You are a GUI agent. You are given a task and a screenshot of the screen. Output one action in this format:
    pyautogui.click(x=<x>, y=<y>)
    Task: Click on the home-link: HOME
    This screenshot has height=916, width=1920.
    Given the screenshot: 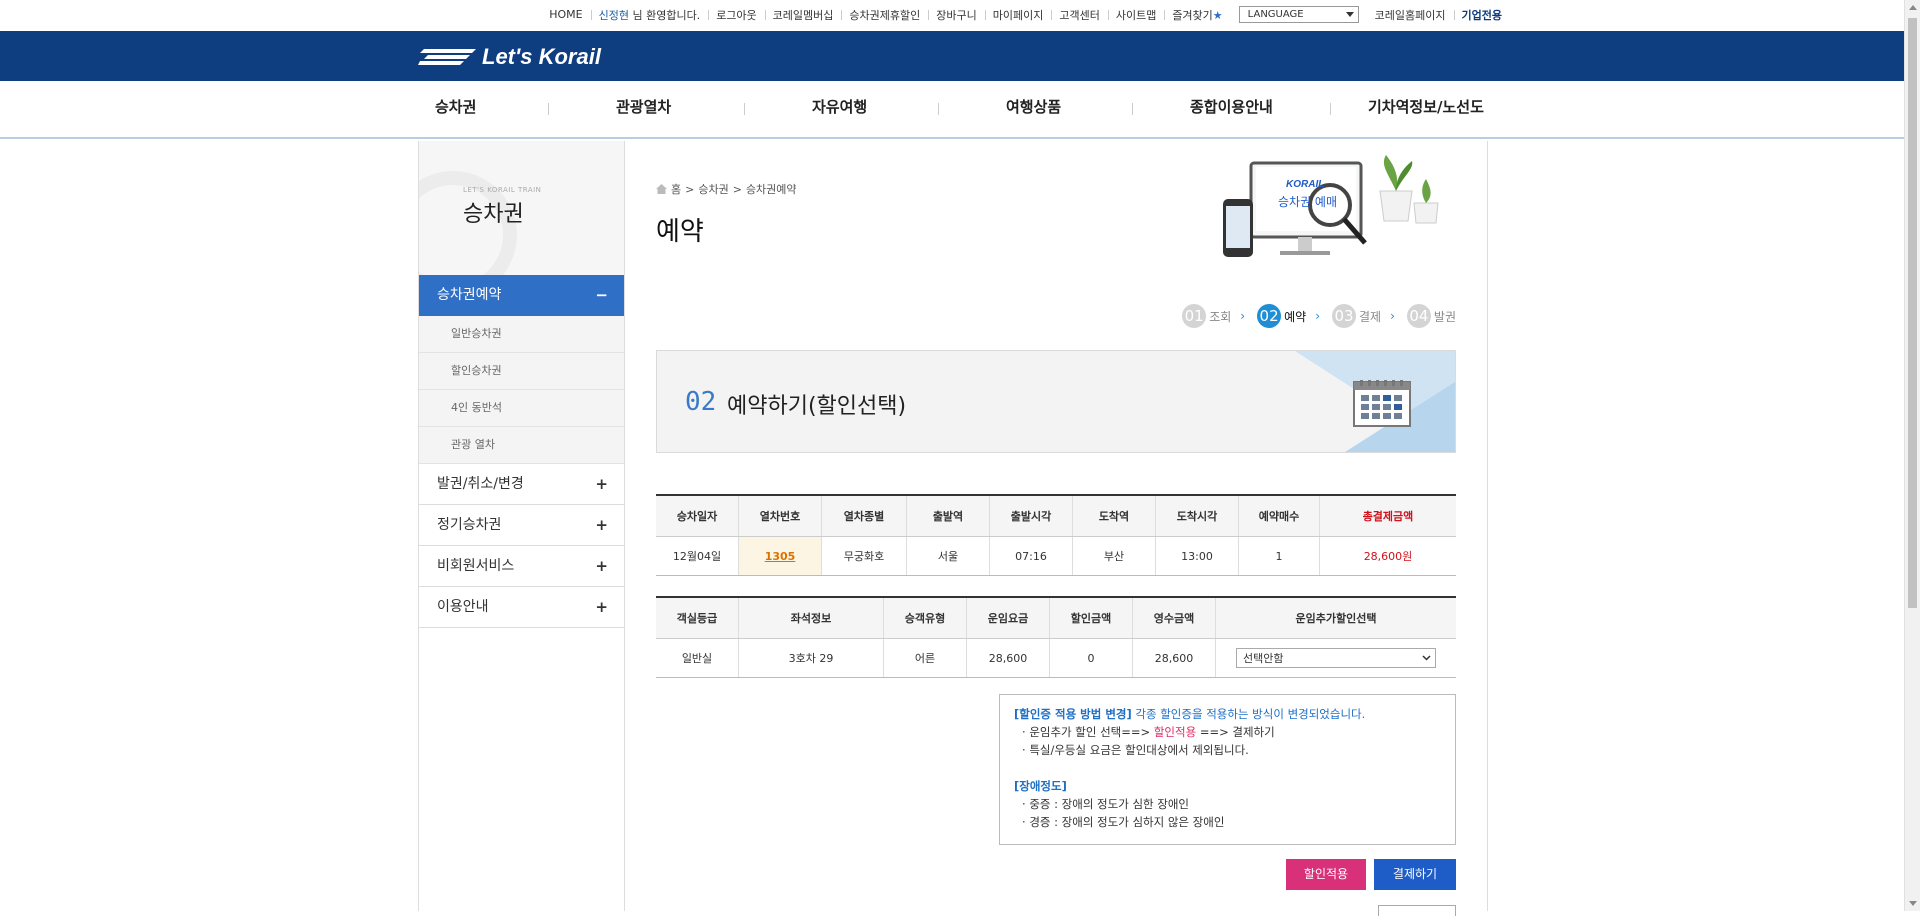 What is the action you would take?
    pyautogui.click(x=565, y=14)
    